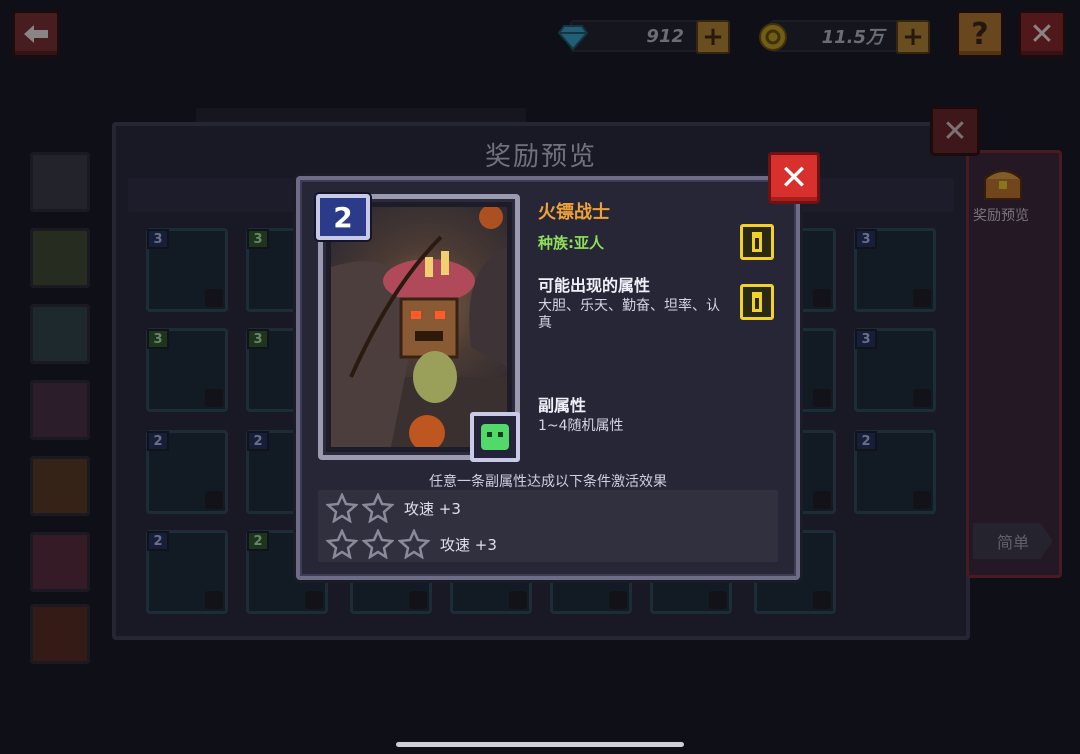 Image resolution: width=1080 pixels, height=754 pixels. Describe the element at coordinates (540, 157) in the screenshot. I see `reward-panel-title: 奖励预览` at that location.